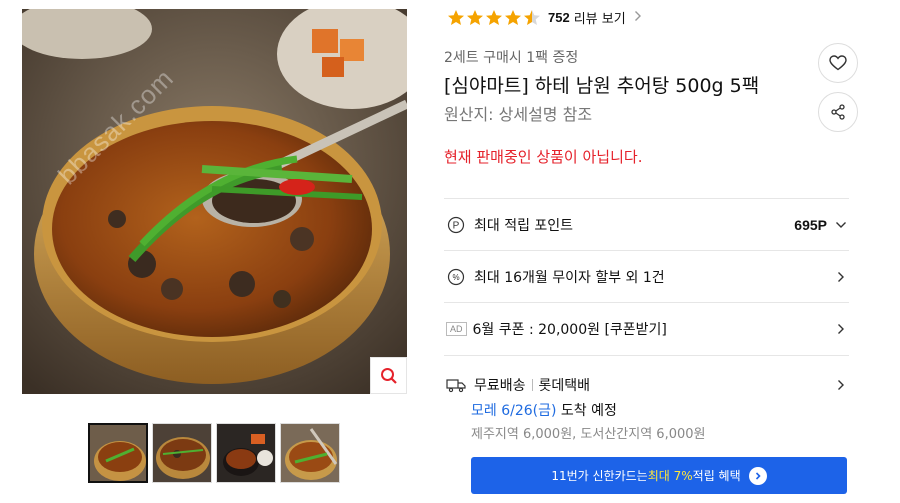  I want to click on product-title: [심야마트] 하테 남원 추어탕 500g 5팩, so click(602, 86).